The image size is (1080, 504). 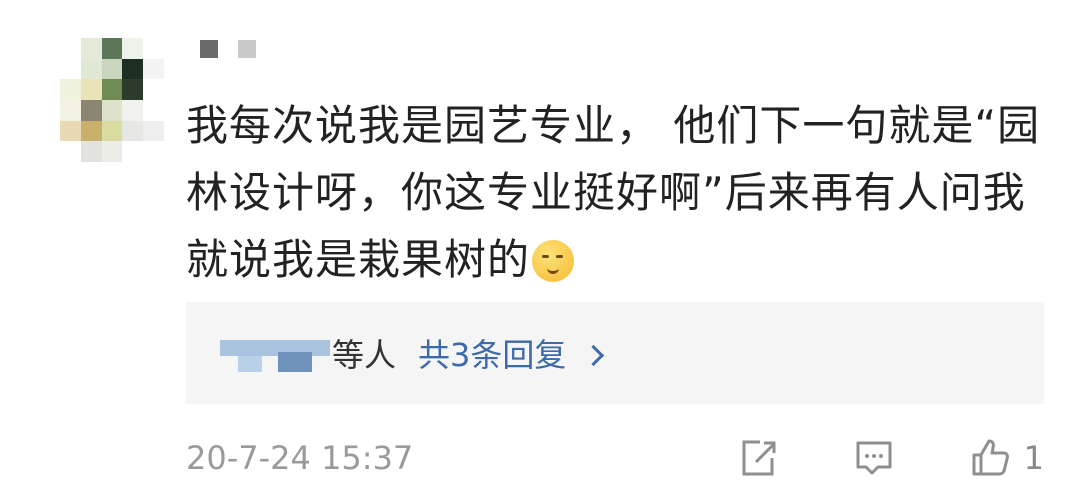 What do you see at coordinates (874, 458) in the screenshot?
I see `comment-icon` at bounding box center [874, 458].